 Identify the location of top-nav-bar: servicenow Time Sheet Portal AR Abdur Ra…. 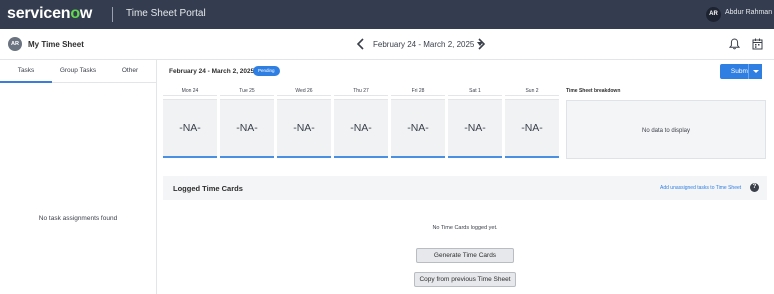
(387, 14).